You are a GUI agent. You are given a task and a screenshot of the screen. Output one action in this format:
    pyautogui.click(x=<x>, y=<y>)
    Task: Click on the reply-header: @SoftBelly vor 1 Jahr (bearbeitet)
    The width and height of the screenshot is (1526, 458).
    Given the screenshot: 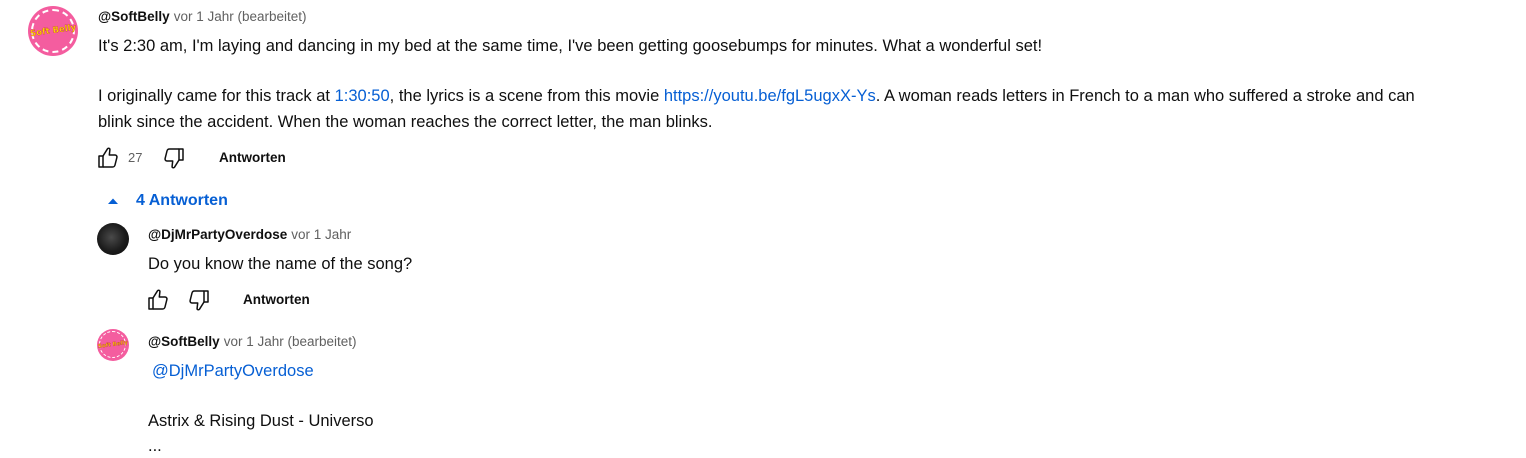 What is the action you would take?
    pyautogui.click(x=252, y=342)
    